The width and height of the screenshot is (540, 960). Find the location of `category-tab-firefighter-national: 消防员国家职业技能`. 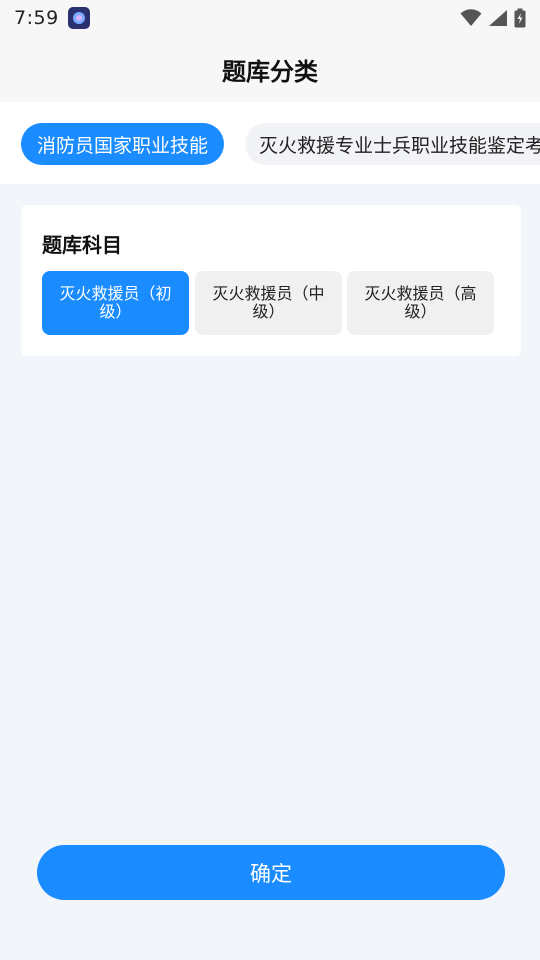

category-tab-firefighter-national: 消防员国家职业技能 is located at coordinates (122, 144).